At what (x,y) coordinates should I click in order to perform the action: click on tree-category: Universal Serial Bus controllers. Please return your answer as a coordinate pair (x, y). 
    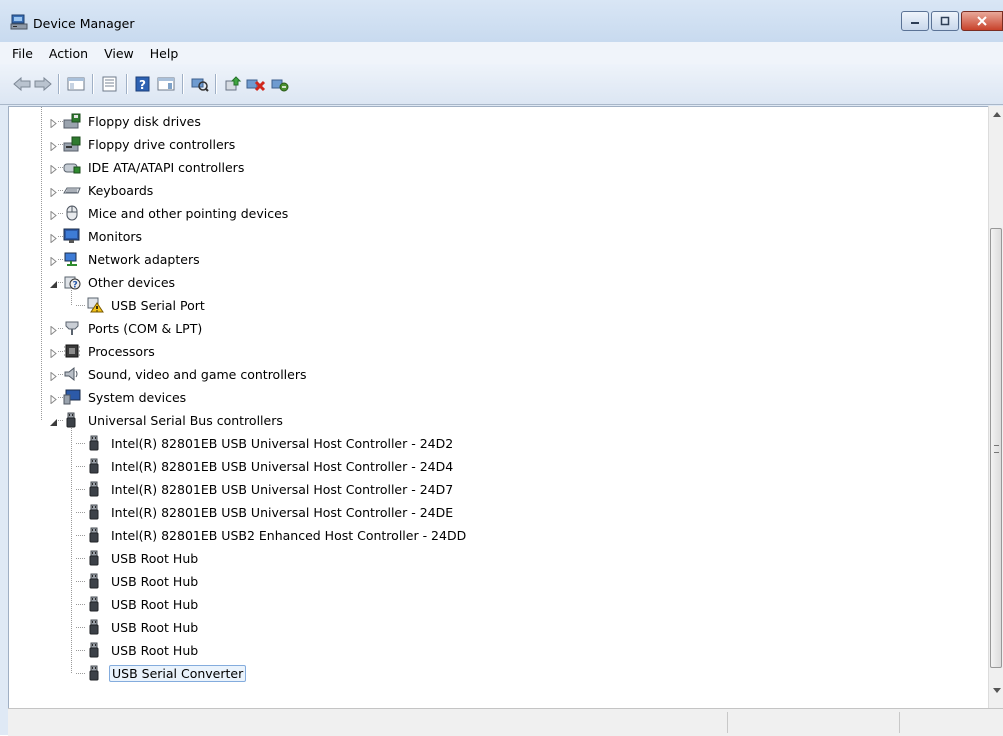
    Looking at the image, I should click on (167, 420).